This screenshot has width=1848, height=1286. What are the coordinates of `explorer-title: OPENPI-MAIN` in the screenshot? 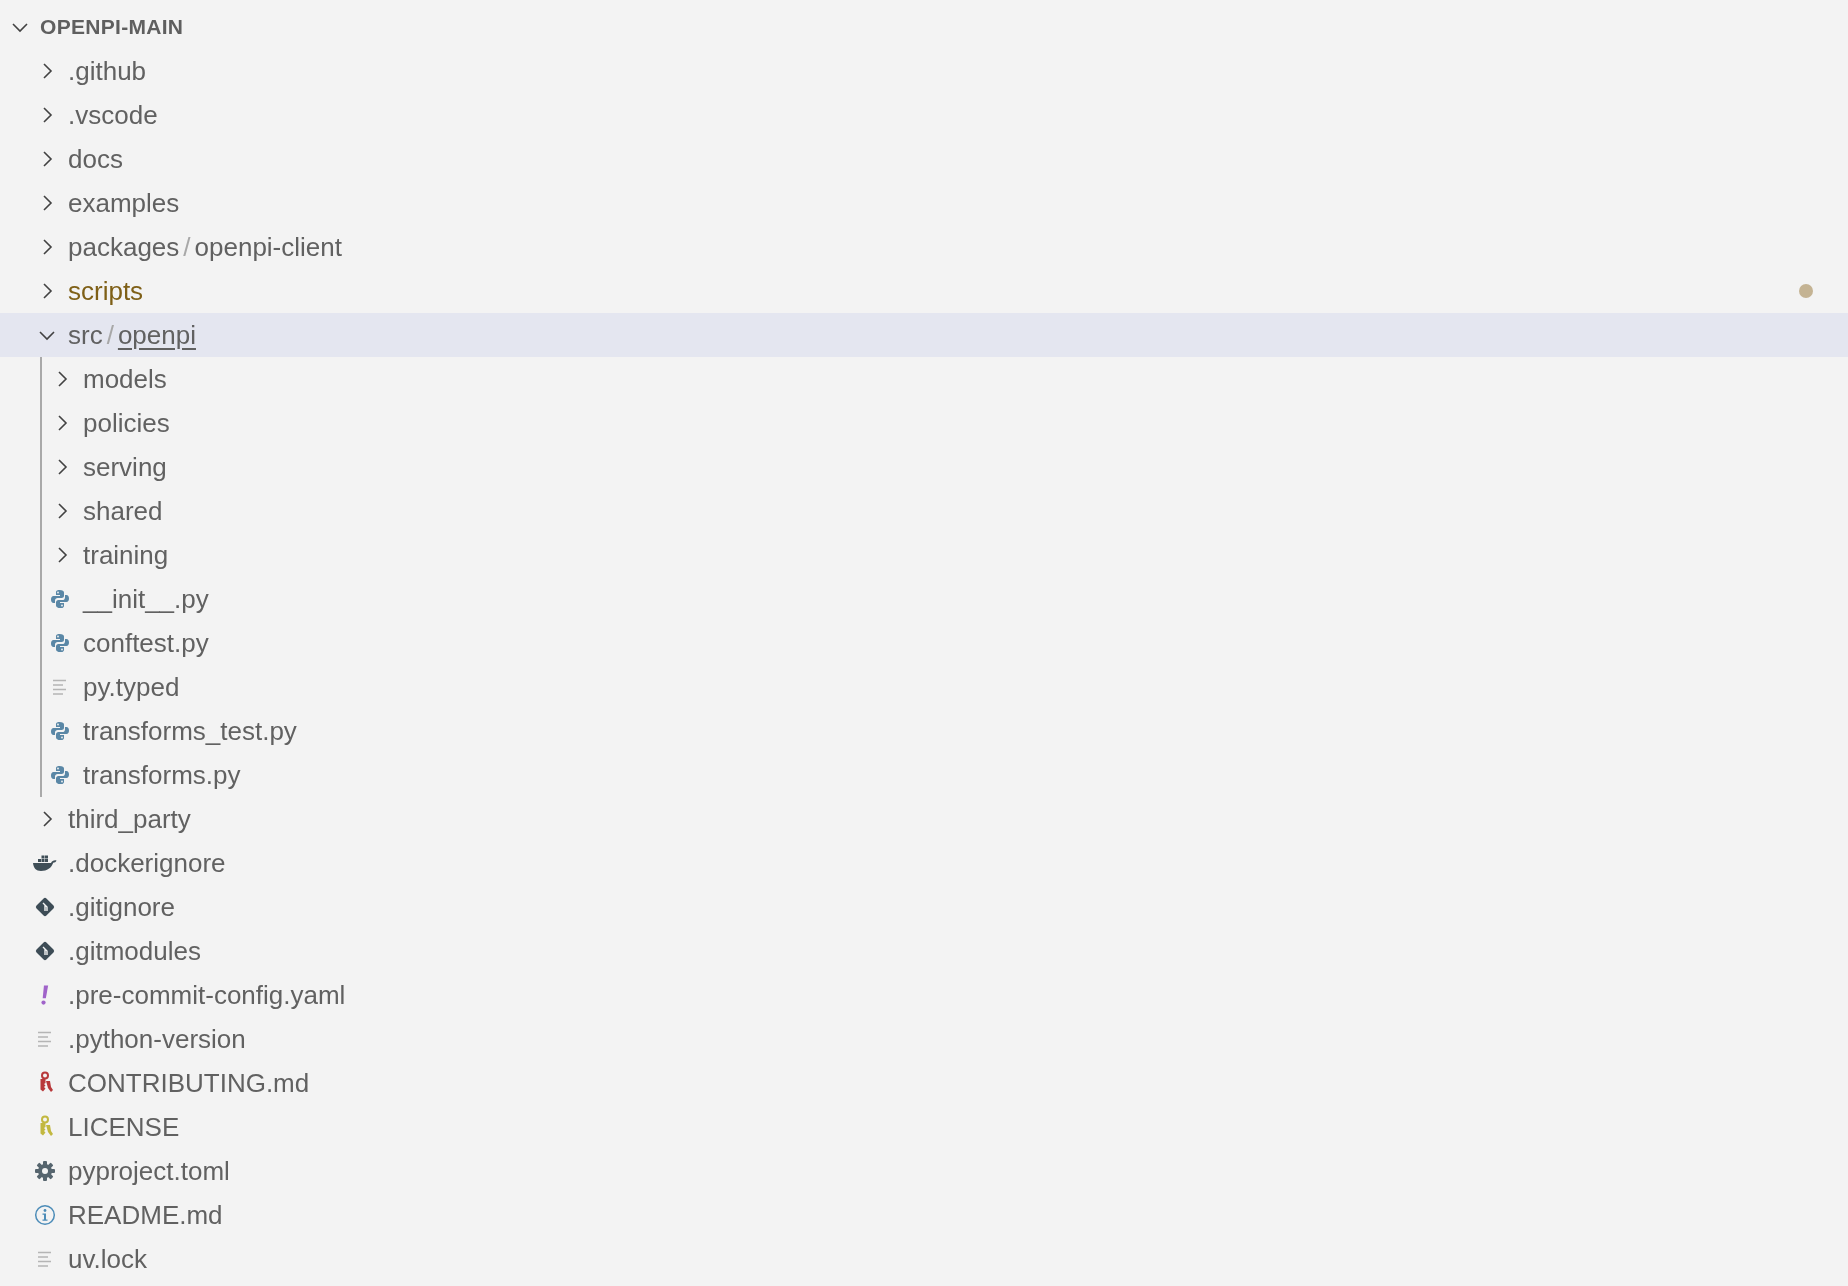 It's located at (112, 27).